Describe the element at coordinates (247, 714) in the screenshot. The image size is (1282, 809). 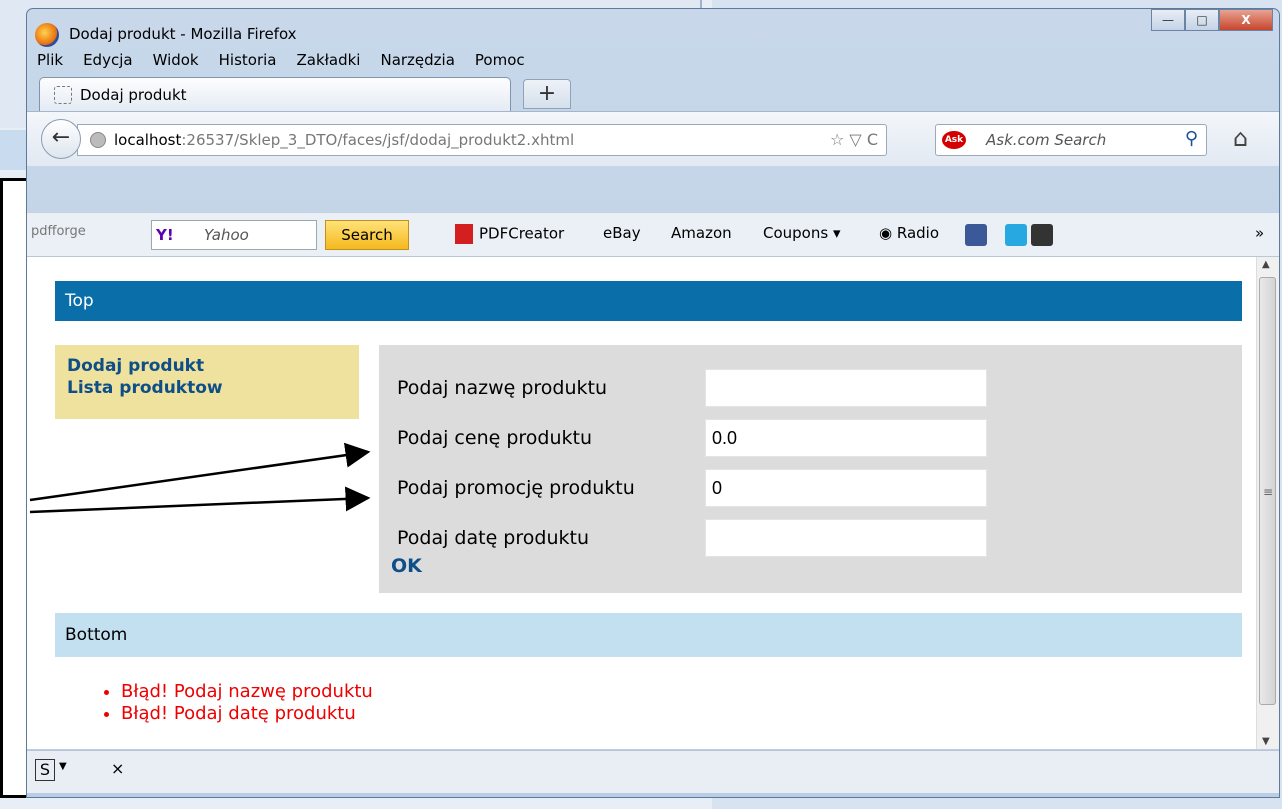
I see `error-message: Błąd! Podaj datę produktu` at that location.